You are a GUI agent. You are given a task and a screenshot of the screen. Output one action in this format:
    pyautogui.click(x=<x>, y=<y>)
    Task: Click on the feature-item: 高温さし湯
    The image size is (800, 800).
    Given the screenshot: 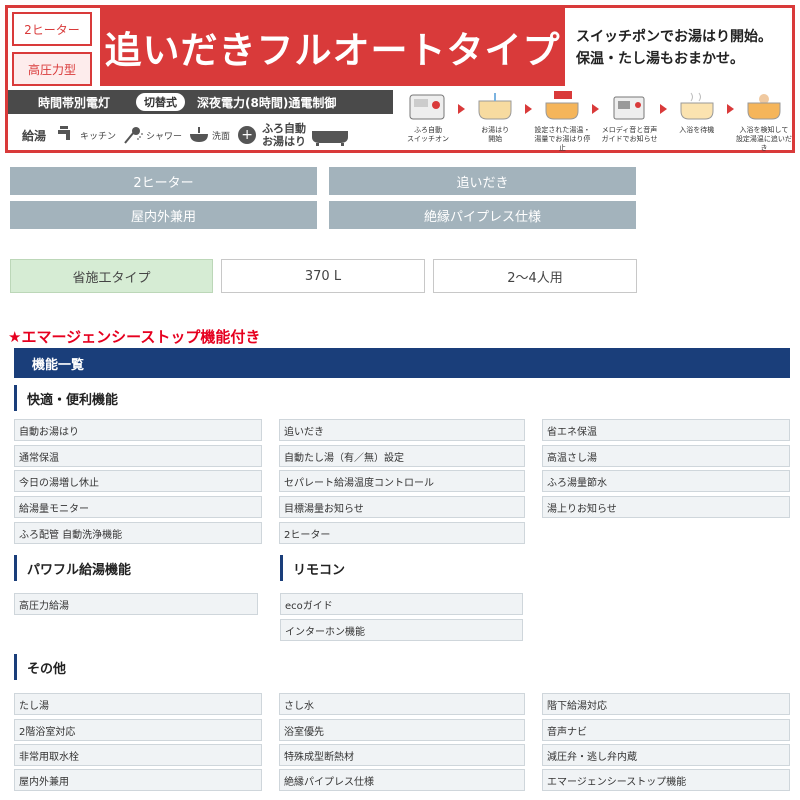 What is the action you would take?
    pyautogui.click(x=666, y=456)
    